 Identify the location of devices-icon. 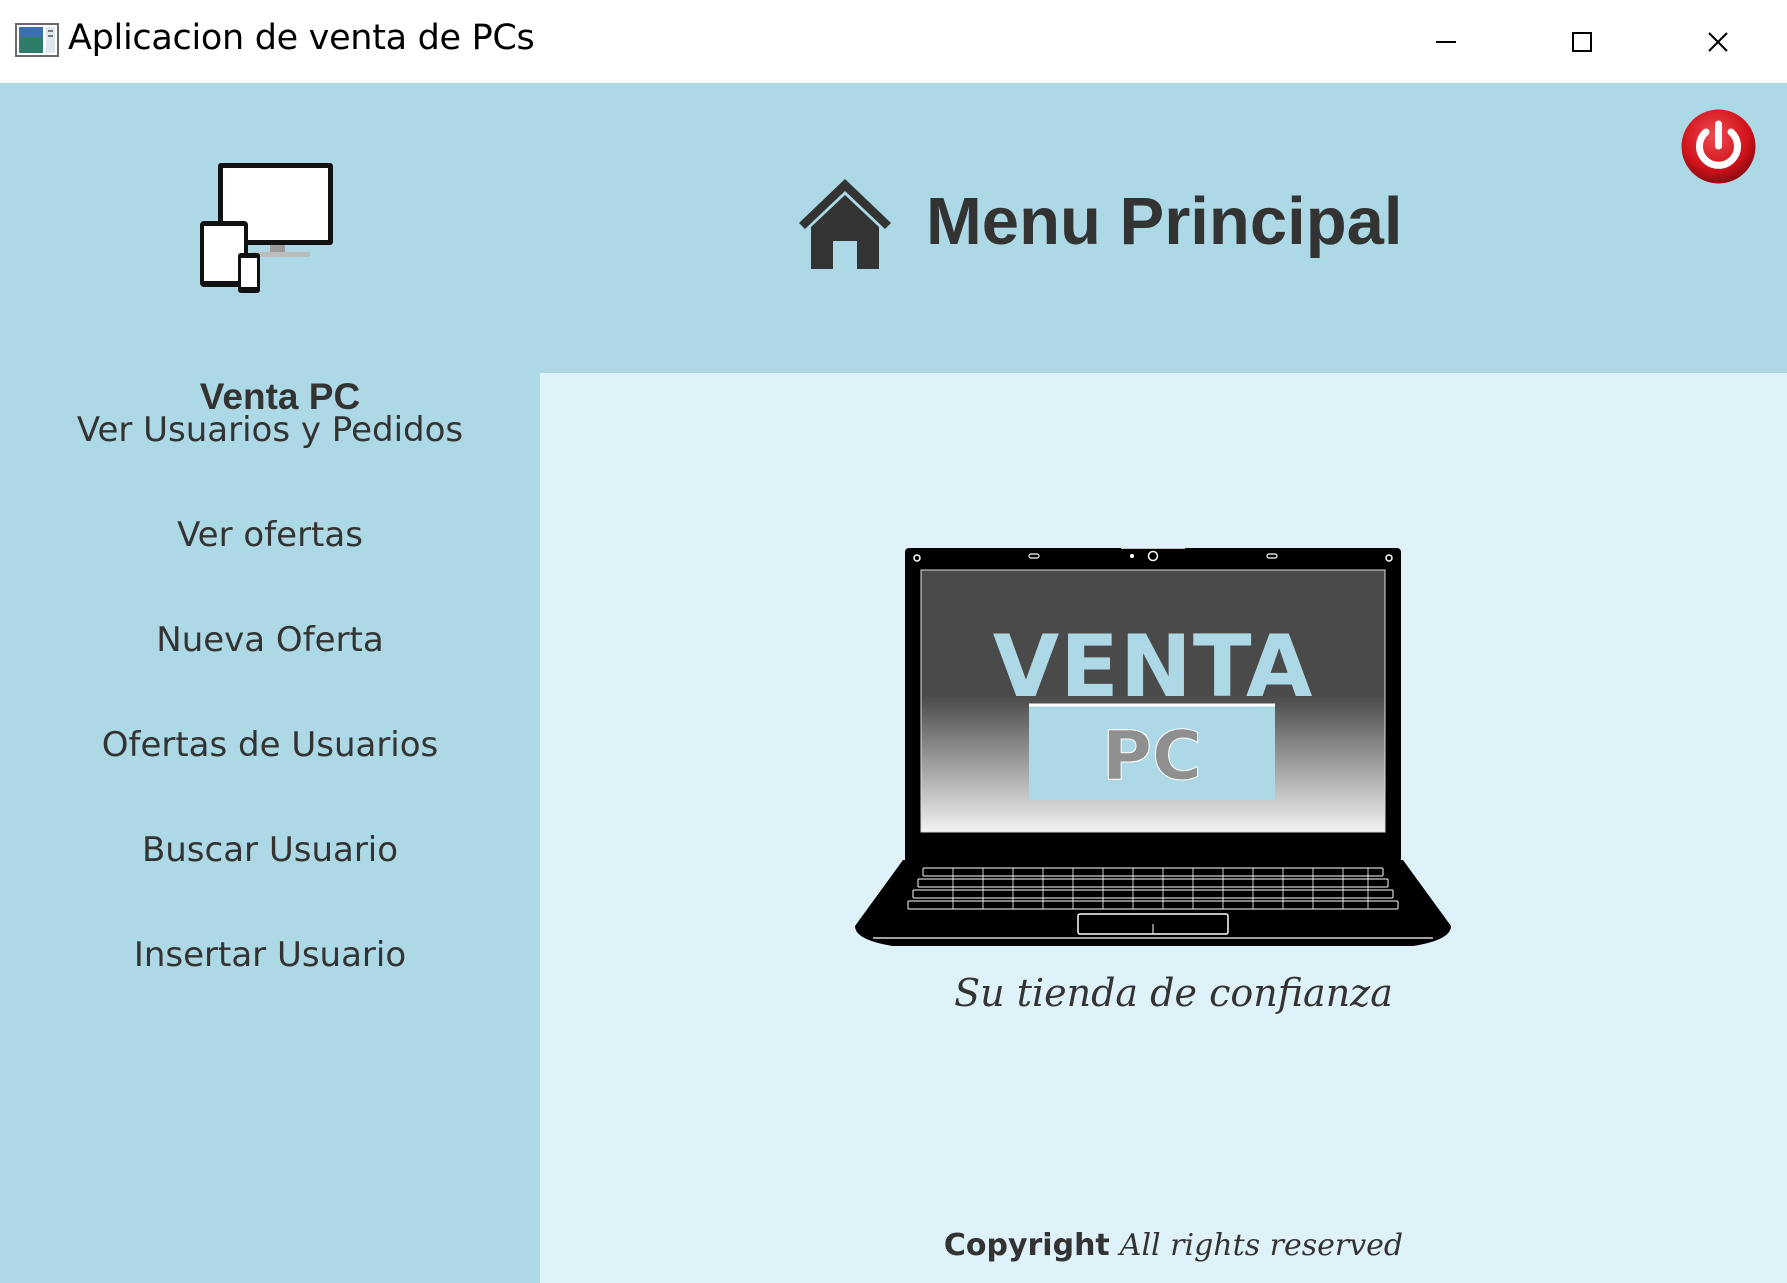
(266, 228).